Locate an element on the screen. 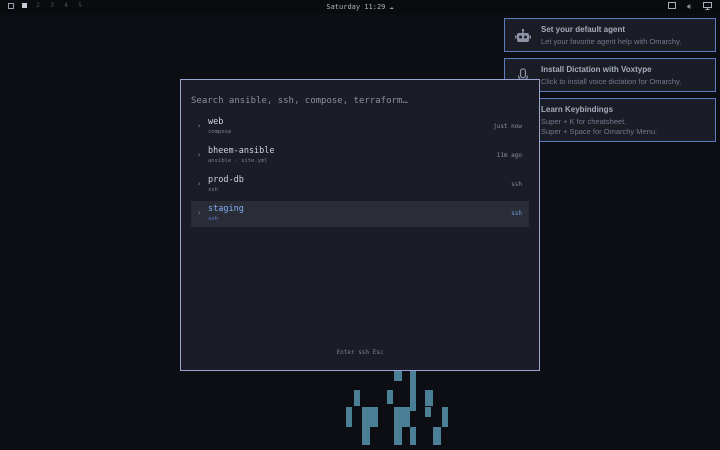 Image resolution: width=720 pixels, height=450 pixels. volume-icon: 🔉︎ is located at coordinates (689, 6).